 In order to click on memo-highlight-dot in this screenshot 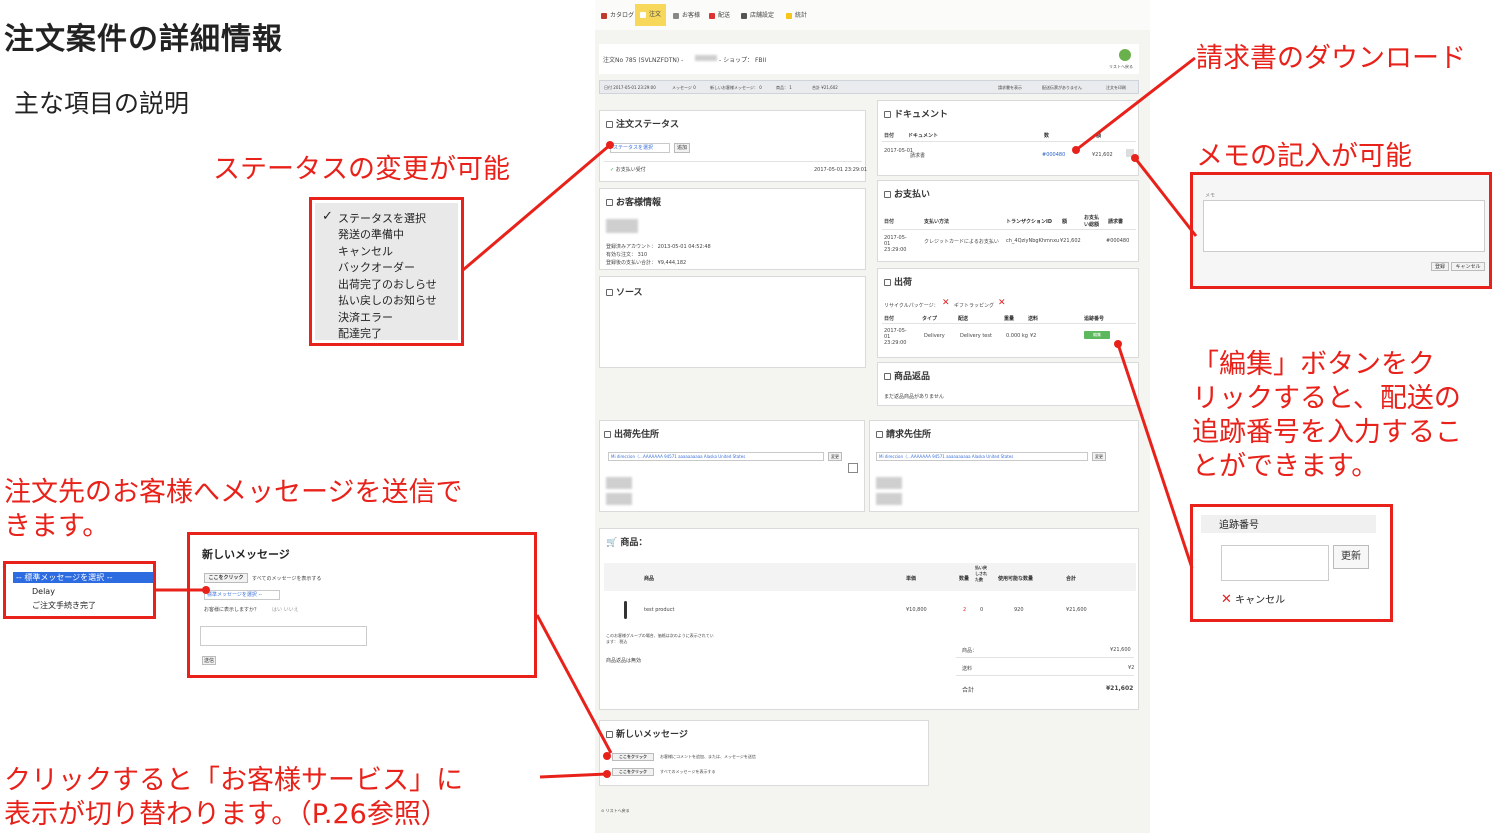, I will do `click(1135, 158)`.